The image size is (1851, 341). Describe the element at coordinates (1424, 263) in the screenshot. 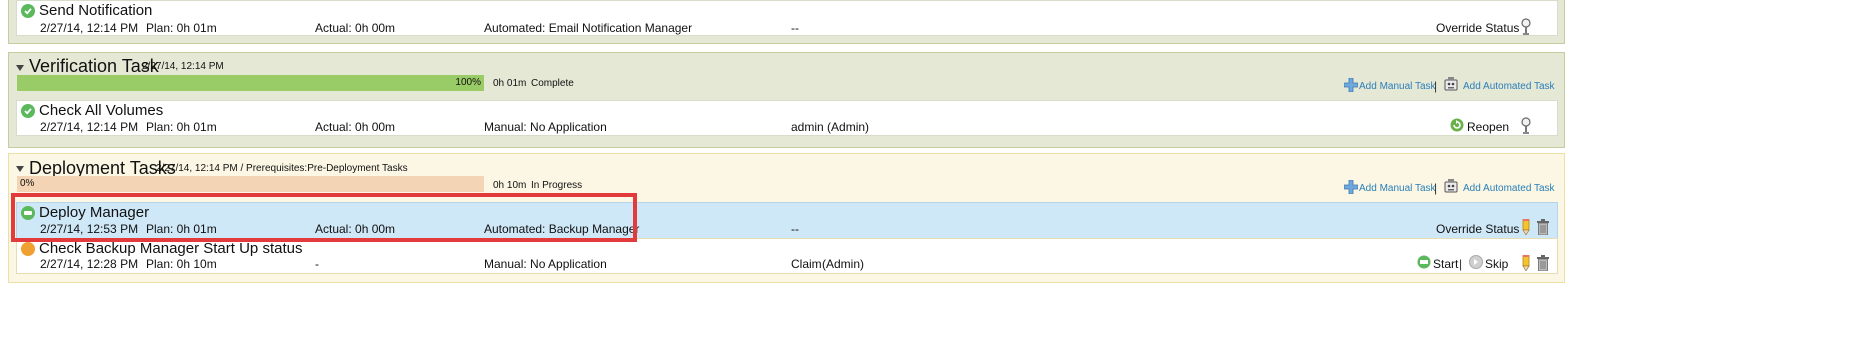

I see `start-icon` at that location.